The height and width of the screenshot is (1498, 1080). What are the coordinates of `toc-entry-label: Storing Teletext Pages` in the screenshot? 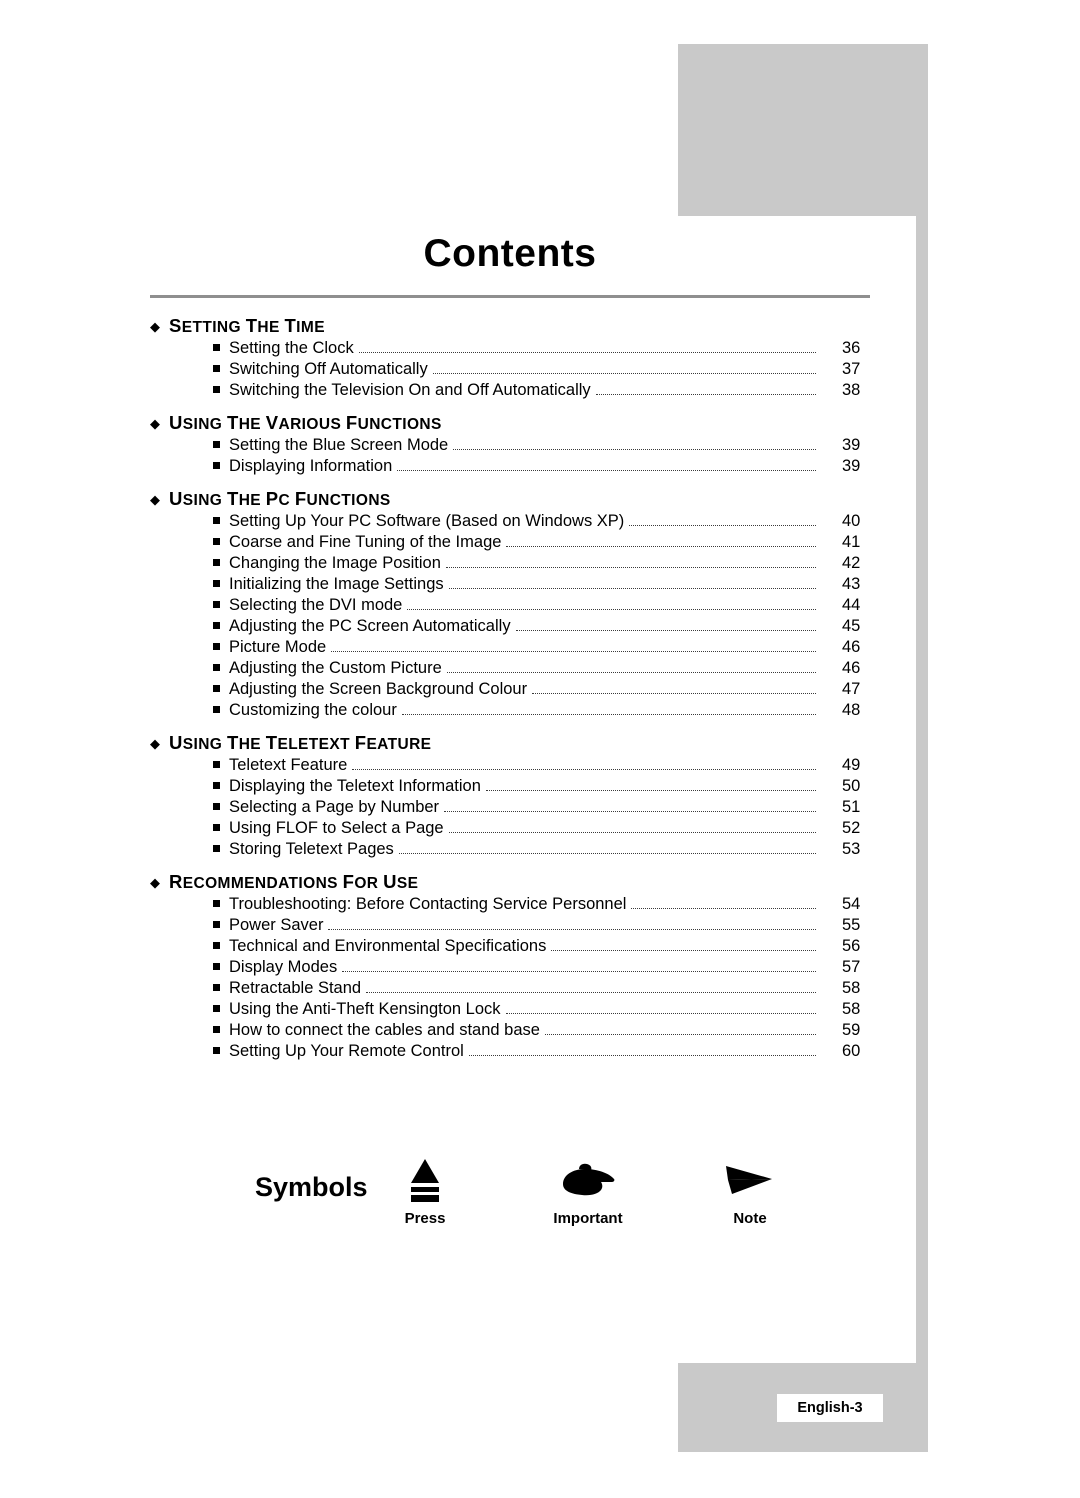 It's located at (311, 849).